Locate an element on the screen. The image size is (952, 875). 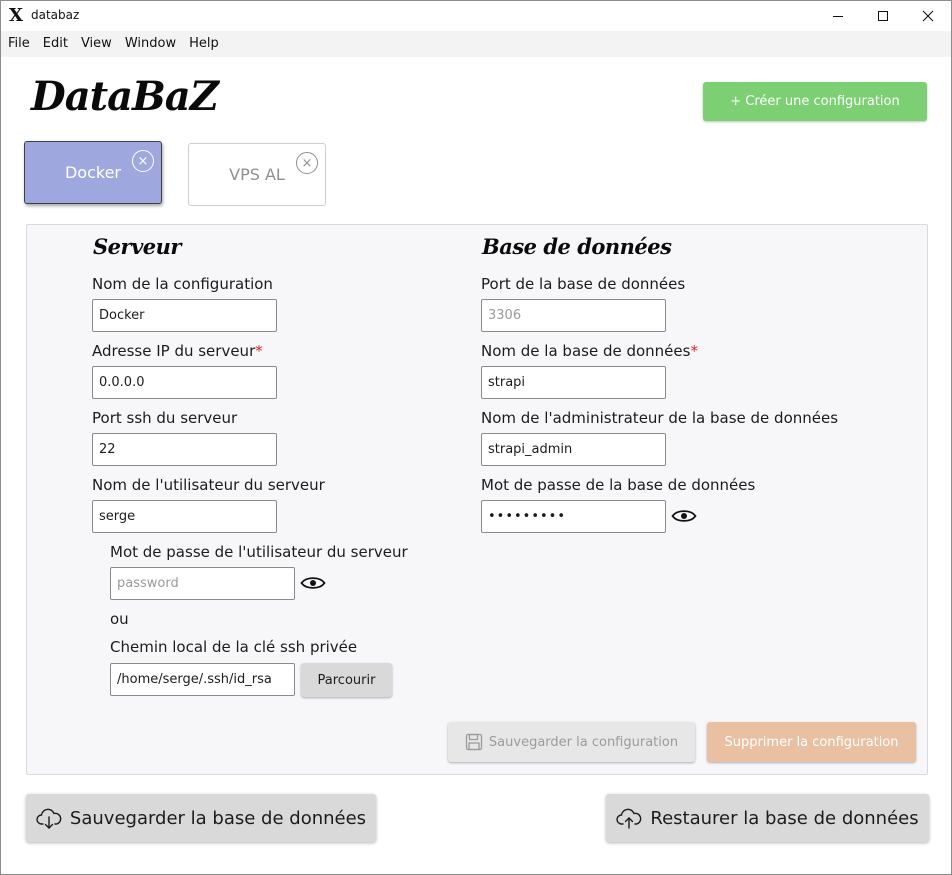
db-password-label: Mot de passe de la base de données is located at coordinates (618, 485).